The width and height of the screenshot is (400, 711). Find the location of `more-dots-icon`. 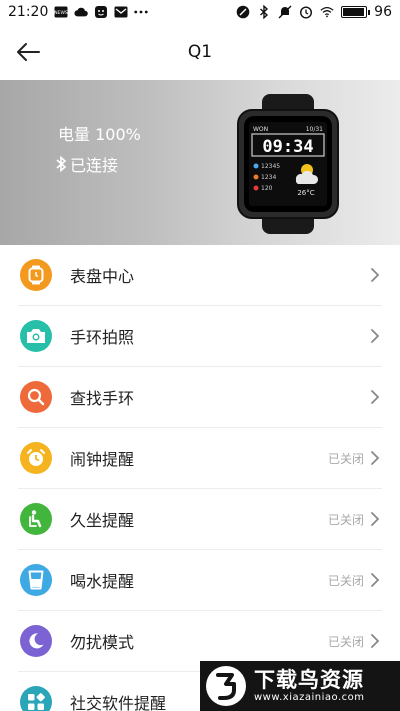

more-dots-icon is located at coordinates (141, 12).